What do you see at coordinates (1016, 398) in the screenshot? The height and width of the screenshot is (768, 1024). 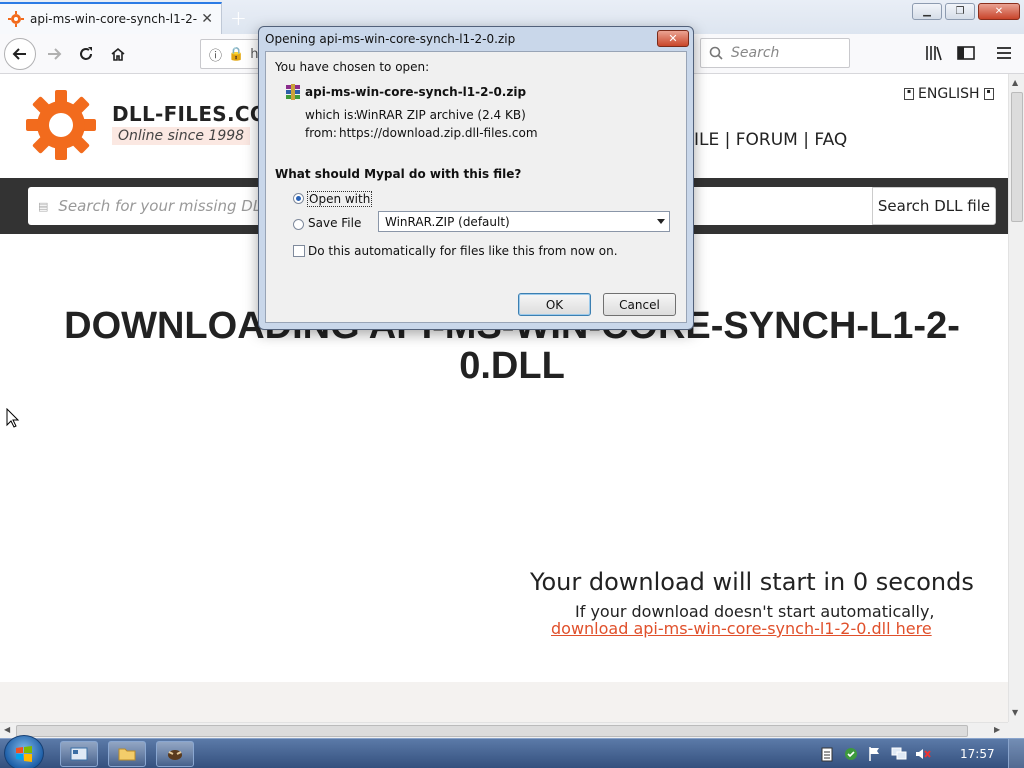 I see `vertical-scrollbar: ▲ ▼` at bounding box center [1016, 398].